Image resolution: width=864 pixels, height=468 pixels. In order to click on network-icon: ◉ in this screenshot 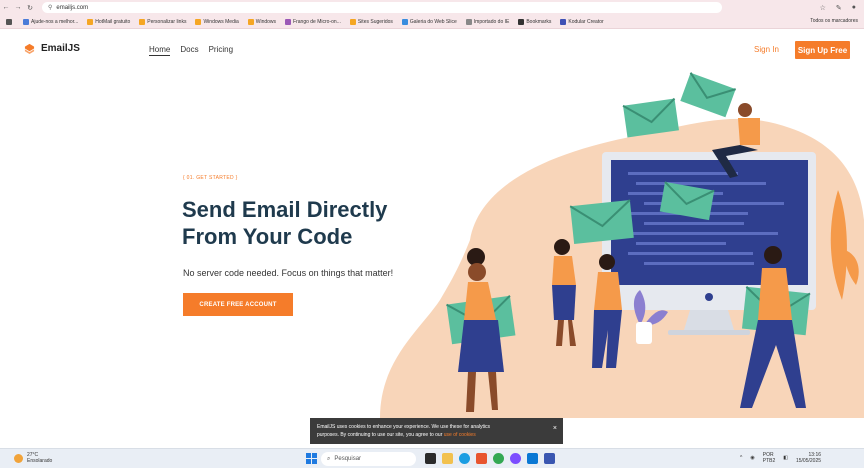, I will do `click(752, 458)`.